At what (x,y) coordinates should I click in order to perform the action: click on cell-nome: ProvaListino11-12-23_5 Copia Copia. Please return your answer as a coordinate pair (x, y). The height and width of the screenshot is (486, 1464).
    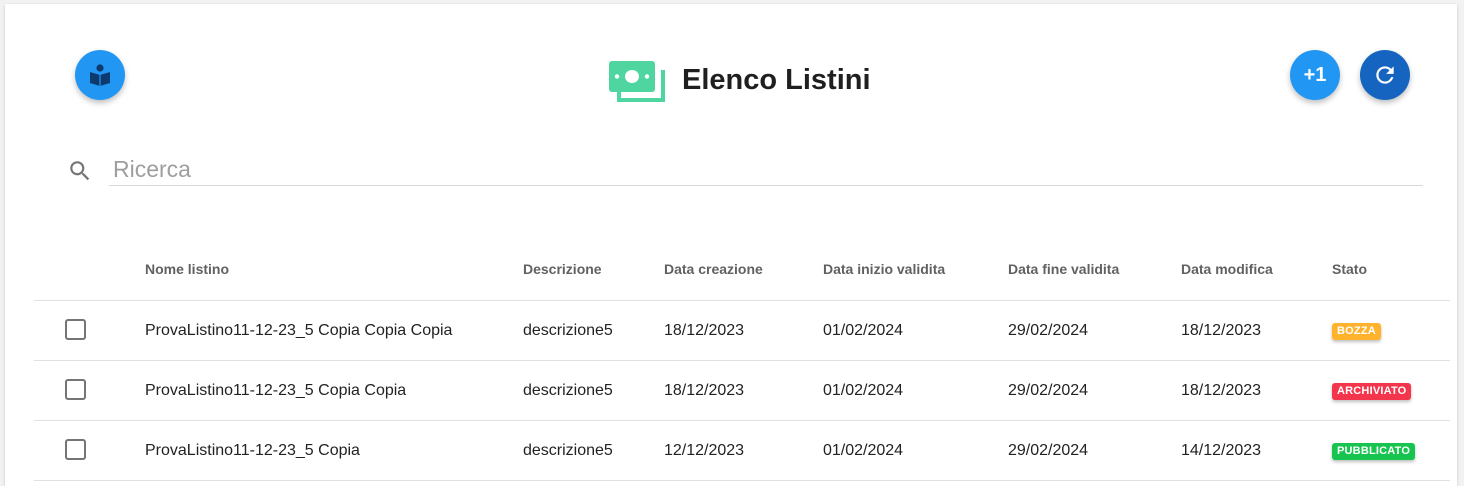
    Looking at the image, I should click on (276, 390).